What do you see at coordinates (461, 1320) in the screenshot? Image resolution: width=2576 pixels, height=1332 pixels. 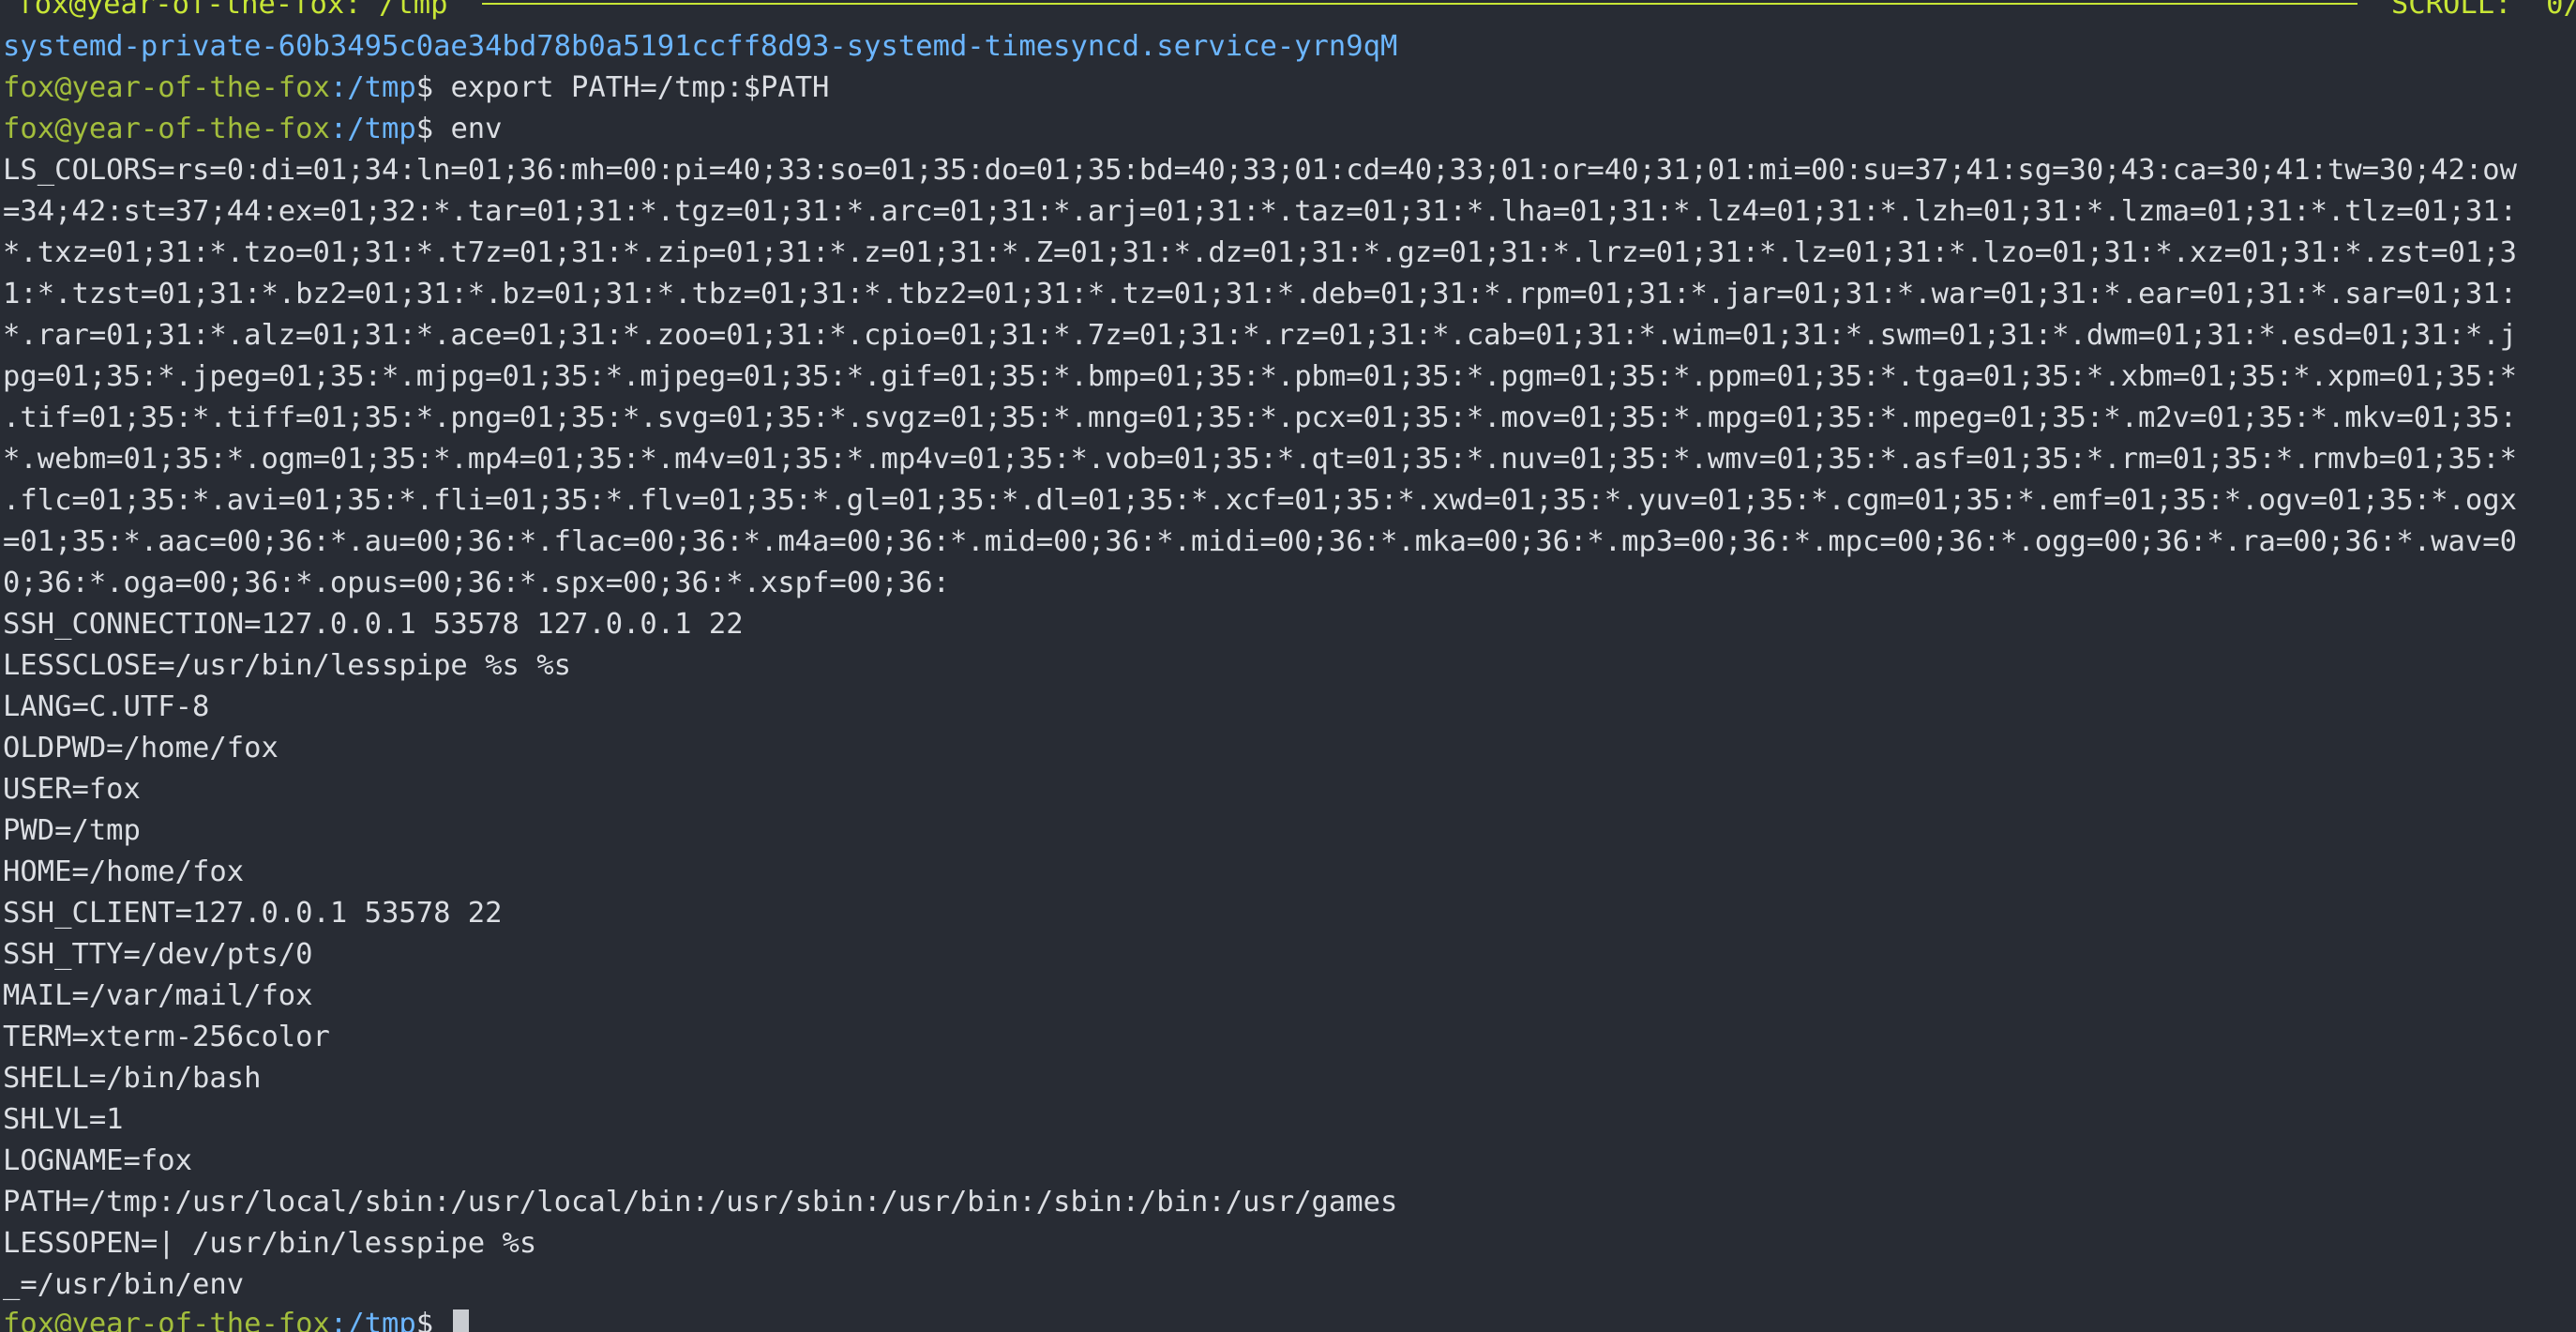 I see `text-cursor` at bounding box center [461, 1320].